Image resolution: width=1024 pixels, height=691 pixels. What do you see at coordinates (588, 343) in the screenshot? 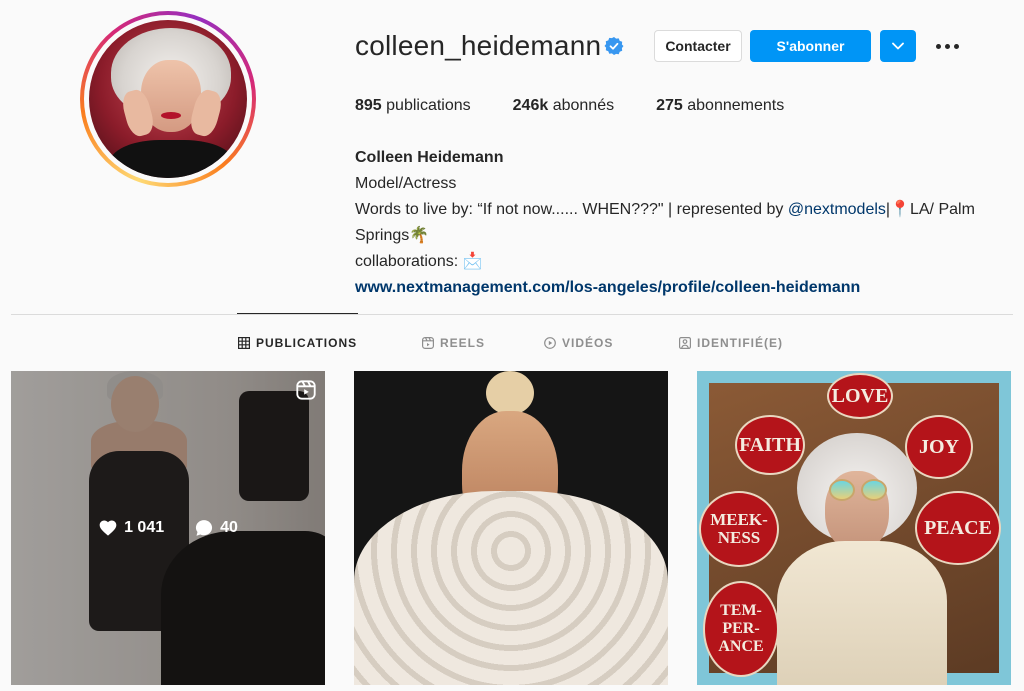
I see `tab-label: VIDÉOS` at bounding box center [588, 343].